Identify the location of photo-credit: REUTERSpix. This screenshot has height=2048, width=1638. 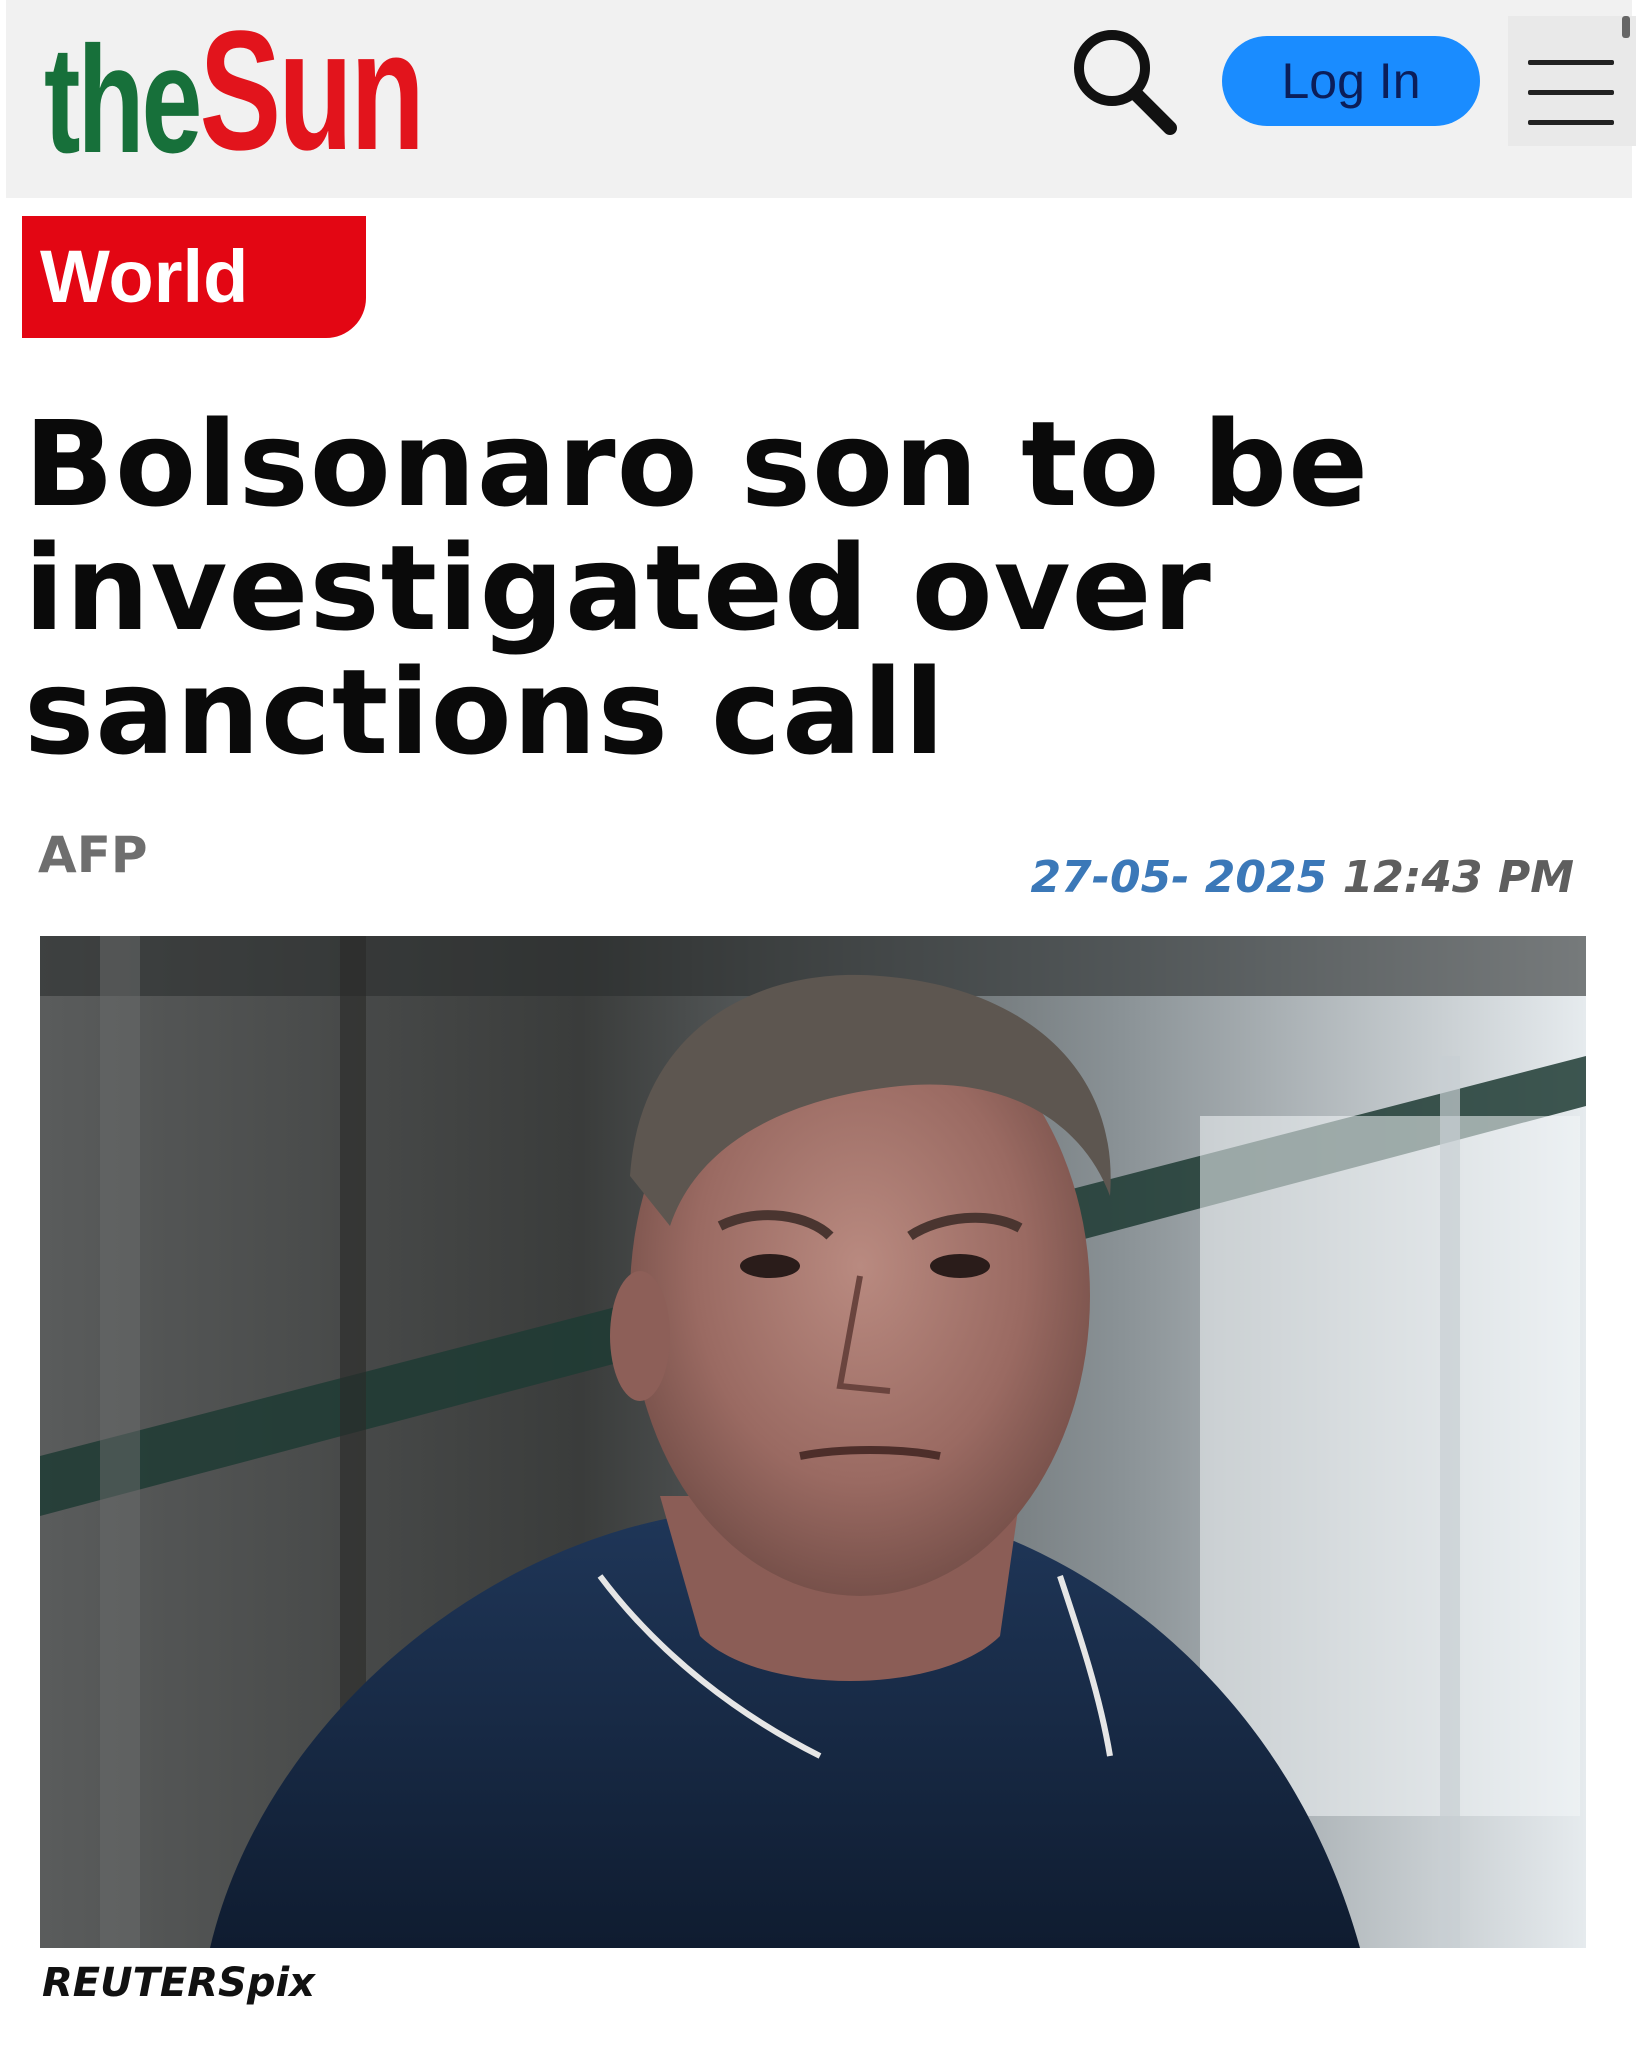
(178, 1983).